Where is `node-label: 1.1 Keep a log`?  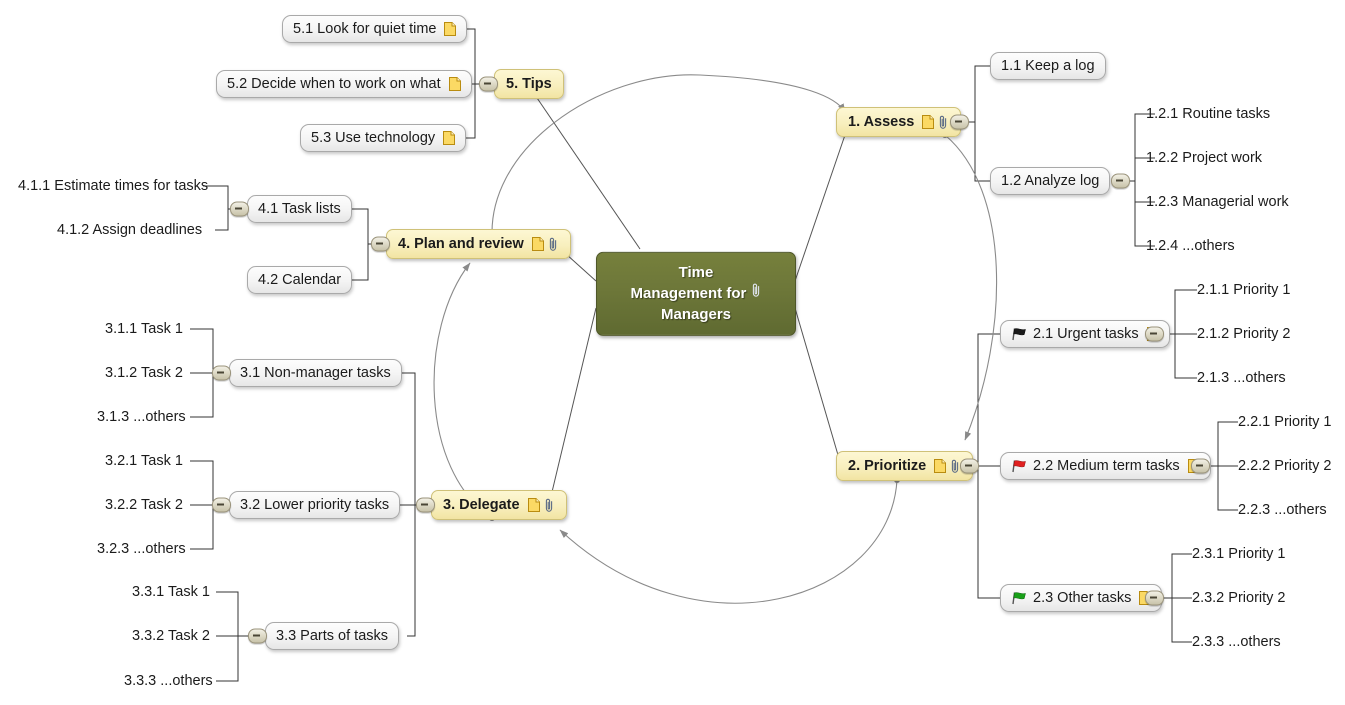 node-label: 1.1 Keep a log is located at coordinates (1048, 66).